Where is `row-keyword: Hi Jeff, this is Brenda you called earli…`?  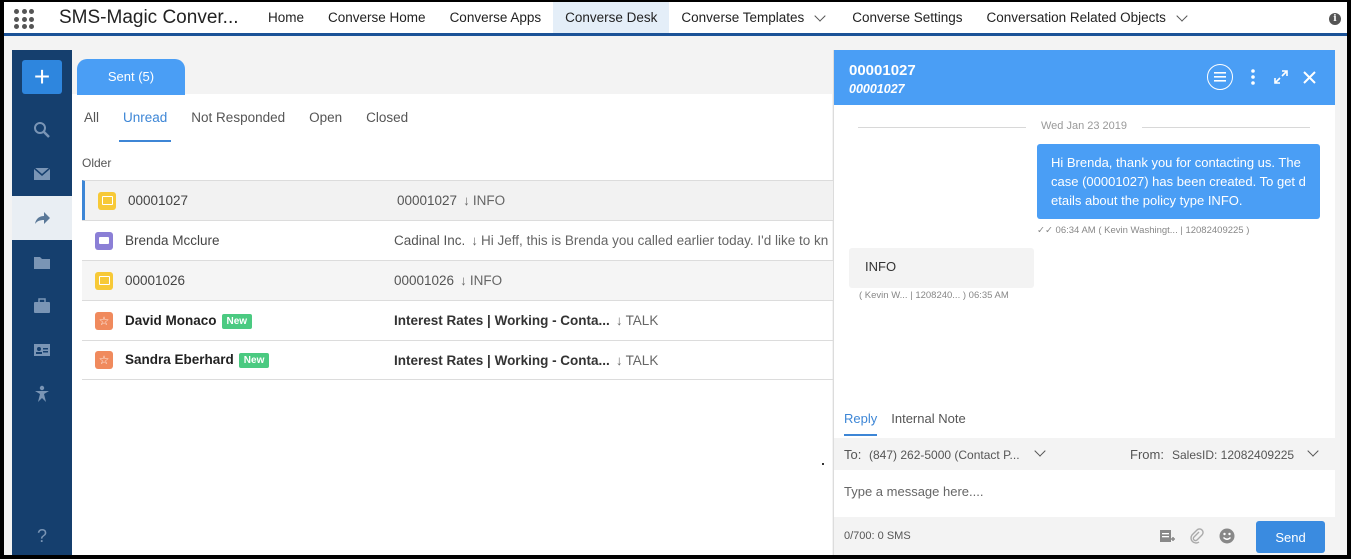 row-keyword: Hi Jeff, this is Brenda you called earli… is located at coordinates (655, 240).